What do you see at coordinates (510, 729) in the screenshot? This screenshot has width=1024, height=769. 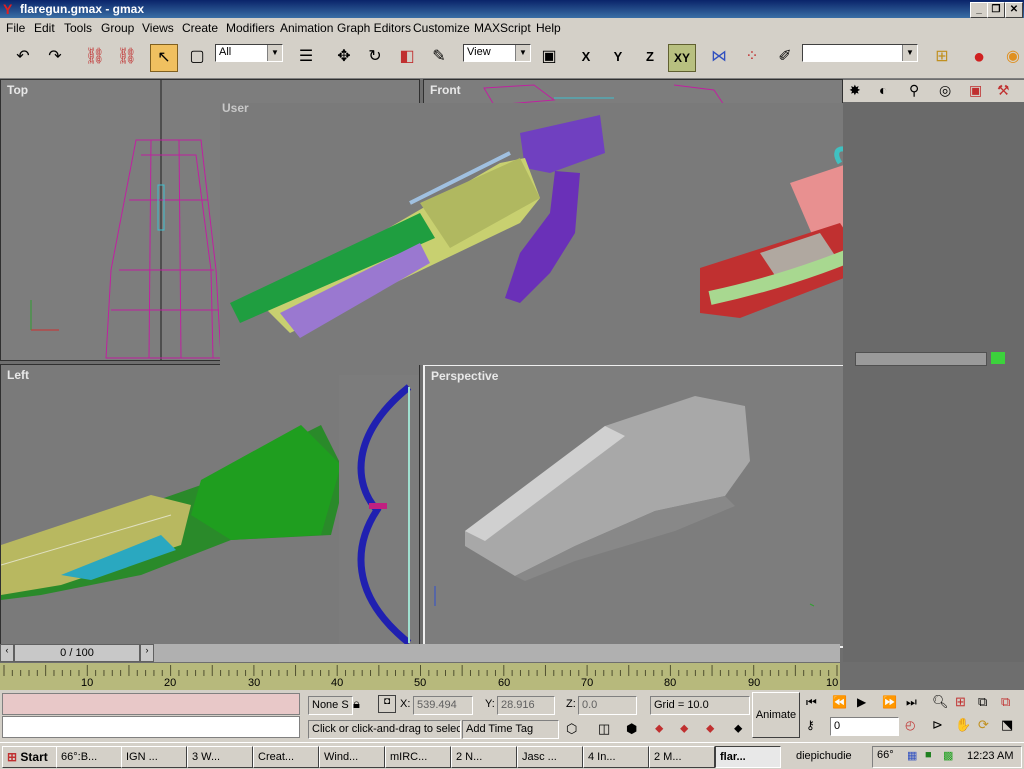 I see `add-time-tag-button: Add Time Tag` at bounding box center [510, 729].